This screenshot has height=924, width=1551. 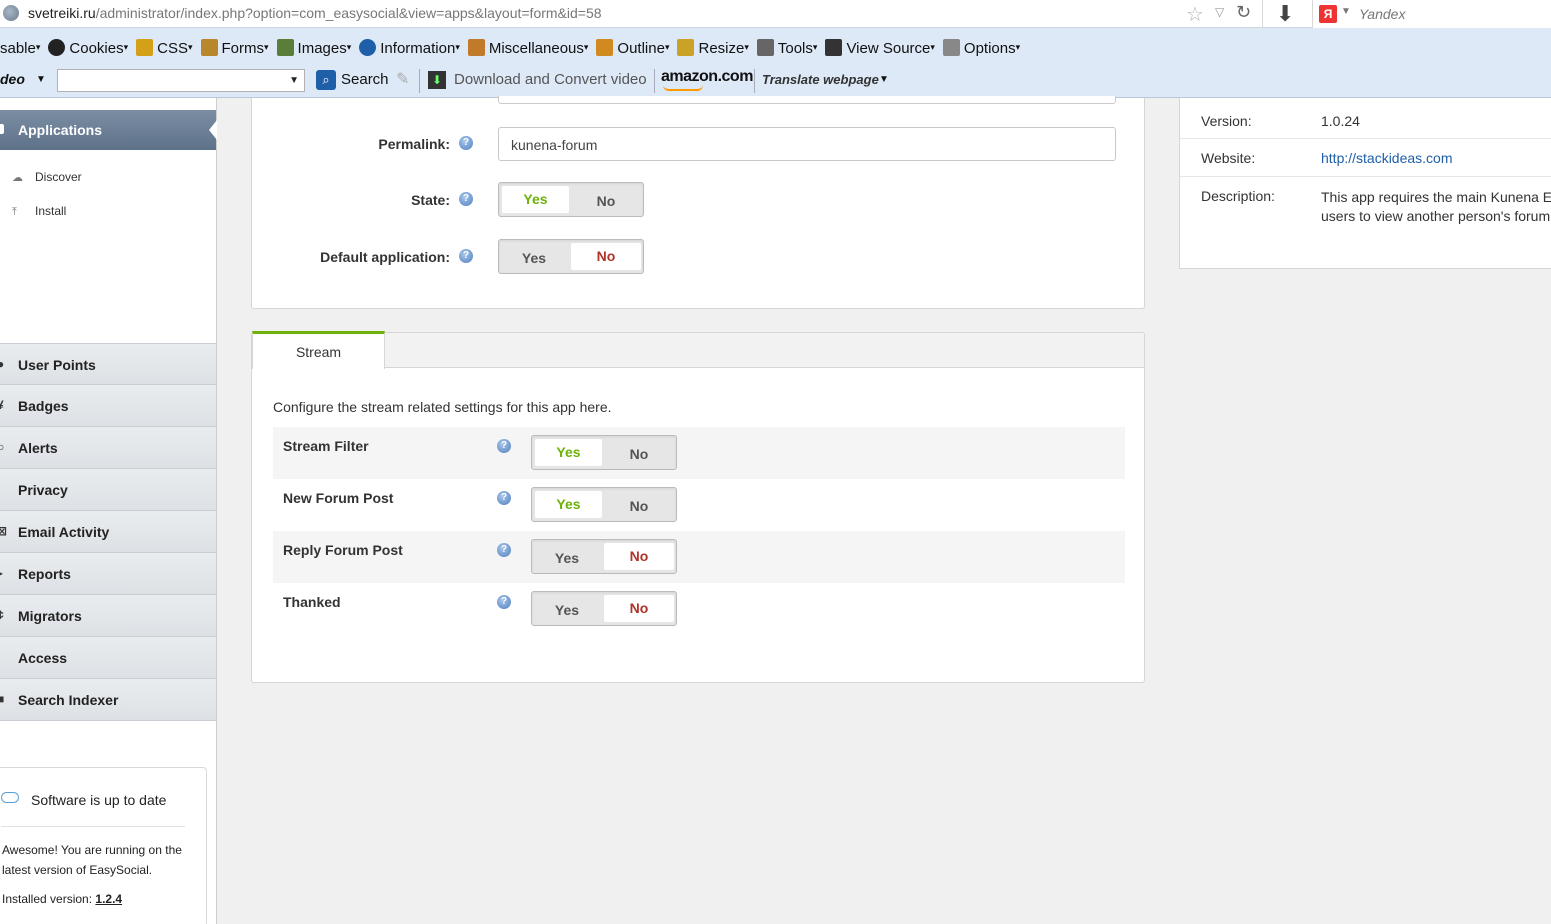 I want to click on toolbar-menu-forms: Forms▾, so click(x=234, y=48).